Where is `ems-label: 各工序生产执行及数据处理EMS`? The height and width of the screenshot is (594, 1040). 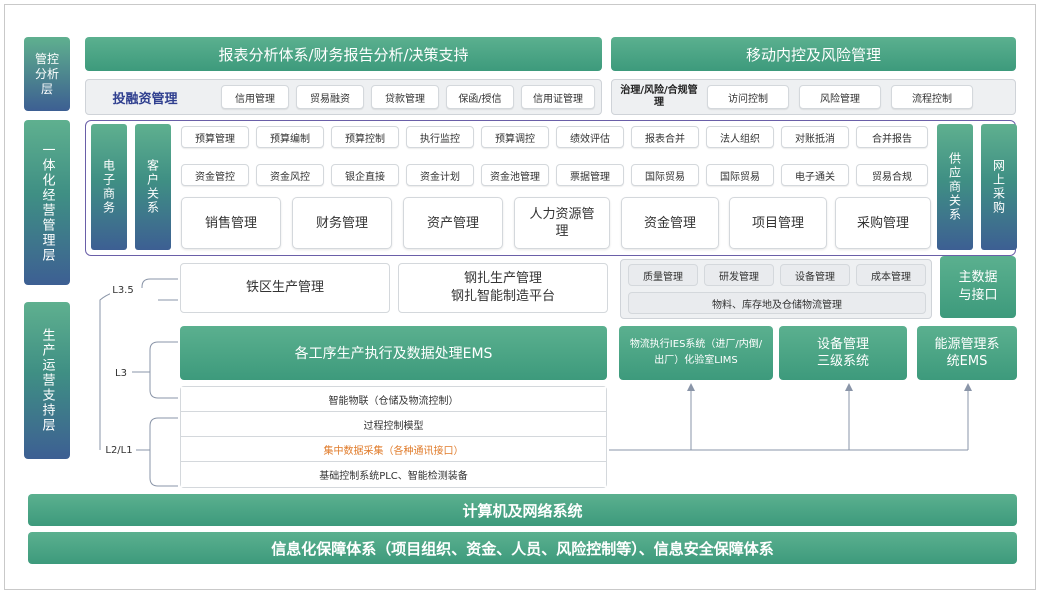 ems-label: 各工序生产执行及数据处理EMS is located at coordinates (393, 354).